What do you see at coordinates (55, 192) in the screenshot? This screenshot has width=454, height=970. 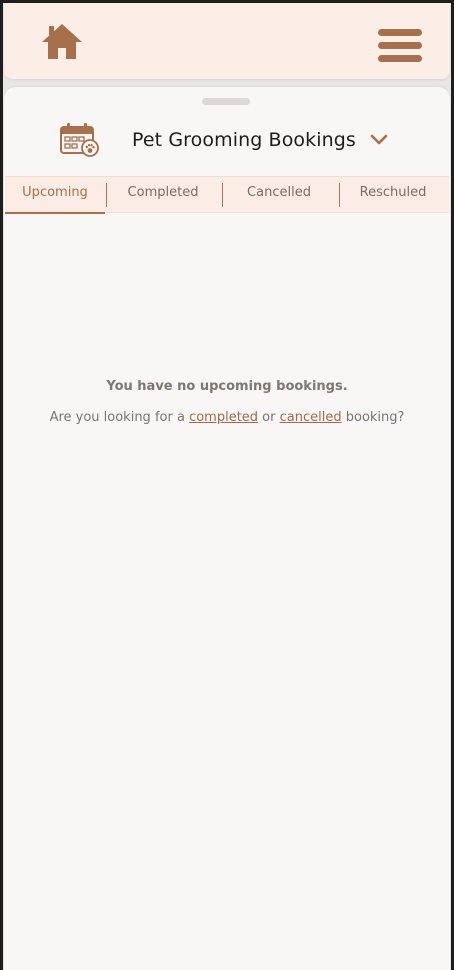 I see `tab-label: Upcoming` at bounding box center [55, 192].